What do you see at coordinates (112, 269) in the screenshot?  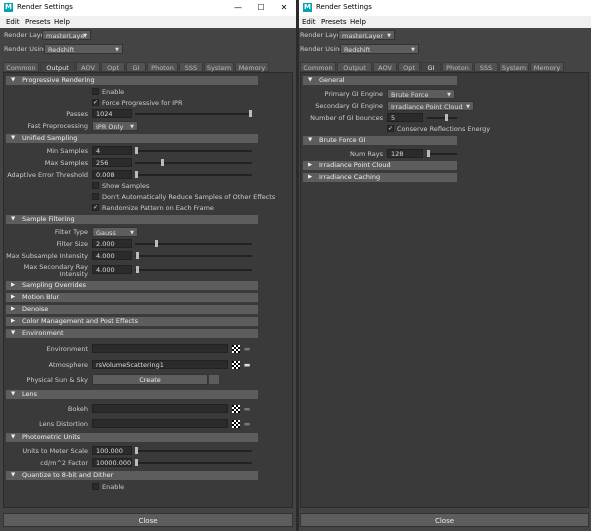 I see `max-secondary-ray-intensity-field: 4.000` at bounding box center [112, 269].